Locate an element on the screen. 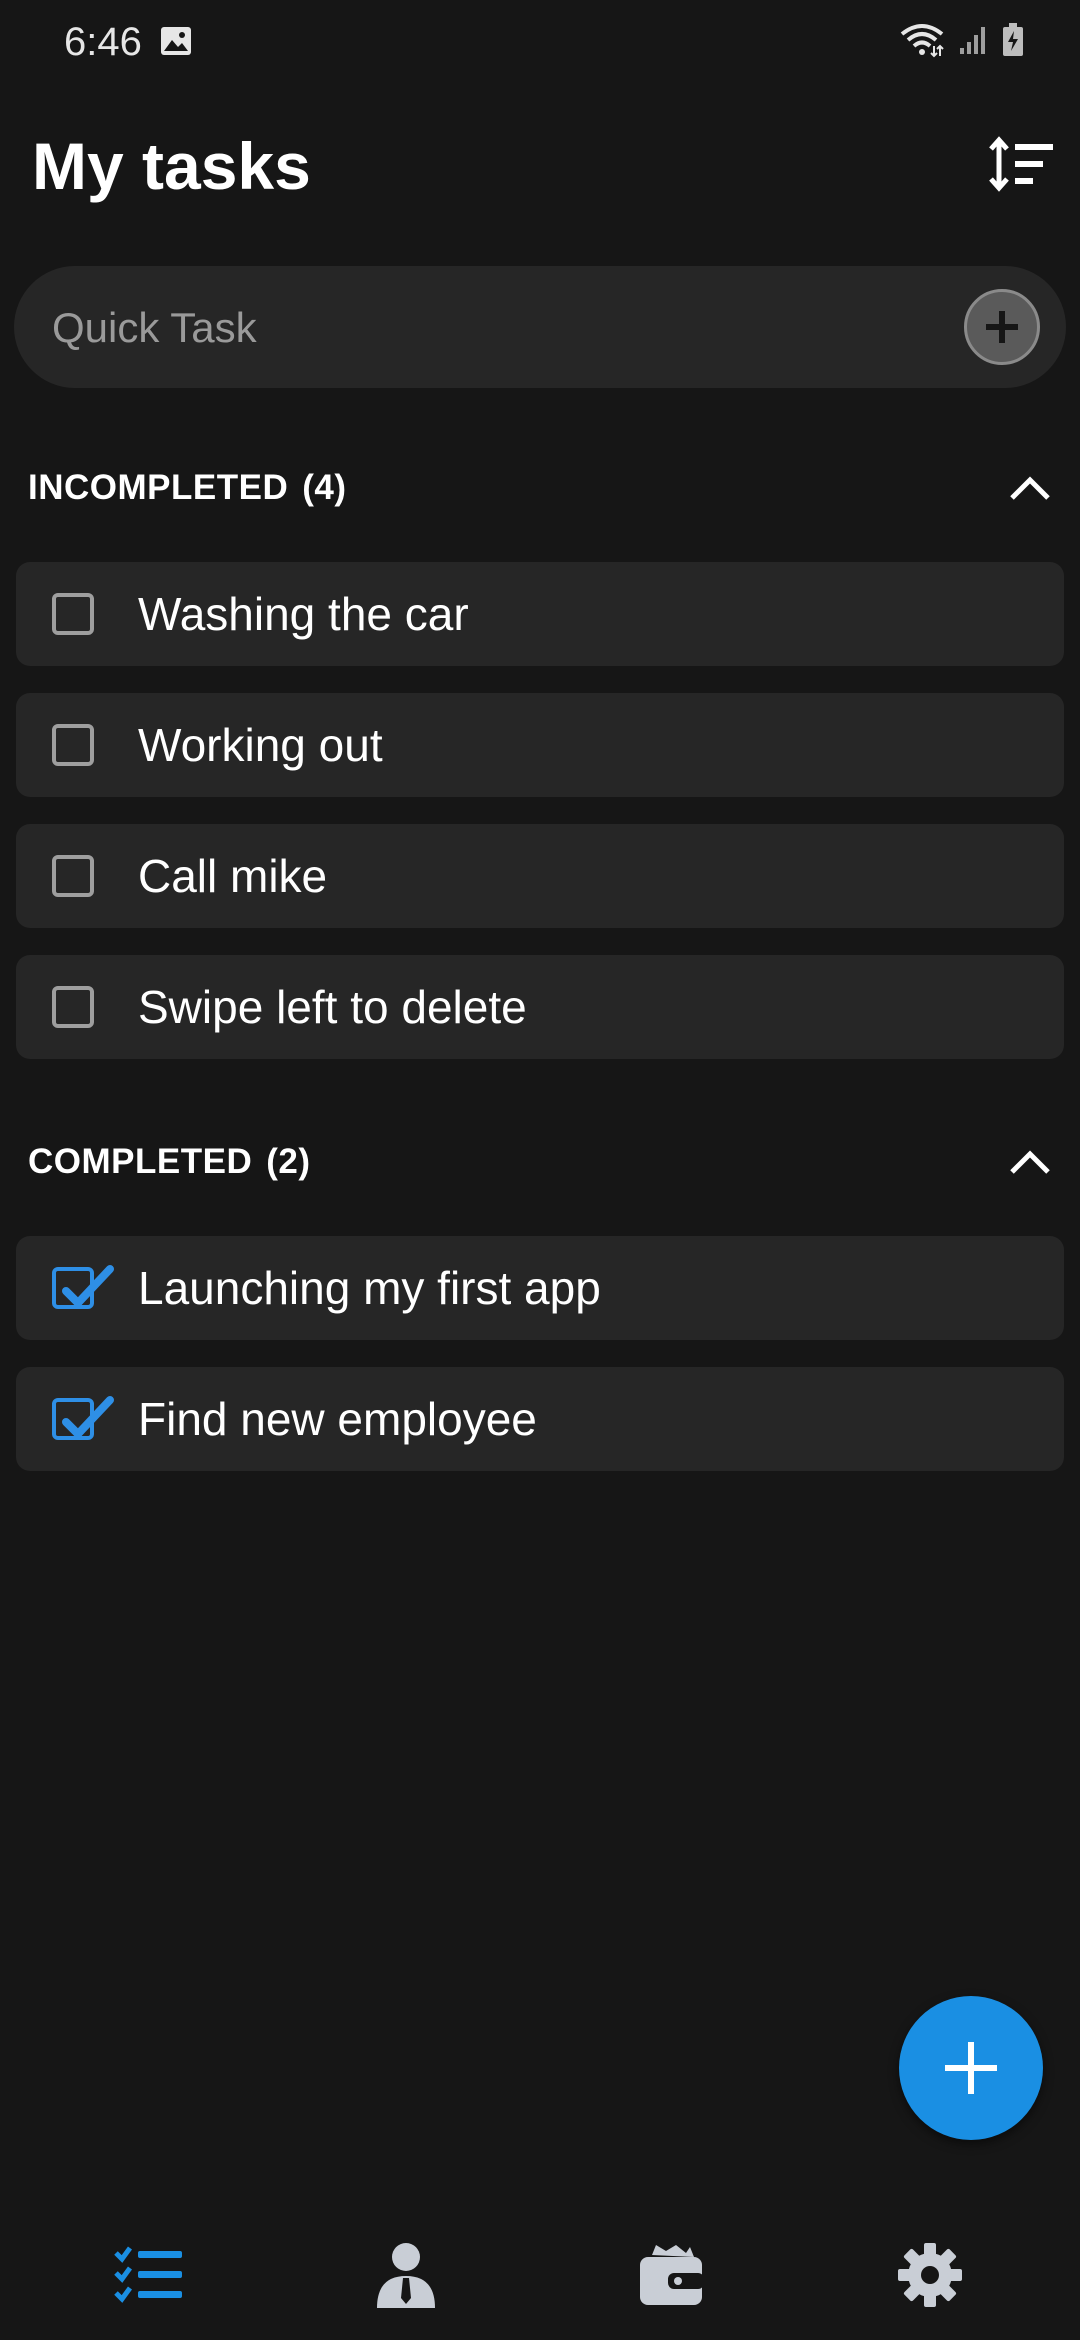 Image resolution: width=1080 pixels, height=2340 pixels. task-list-icon is located at coordinates (148, 2274).